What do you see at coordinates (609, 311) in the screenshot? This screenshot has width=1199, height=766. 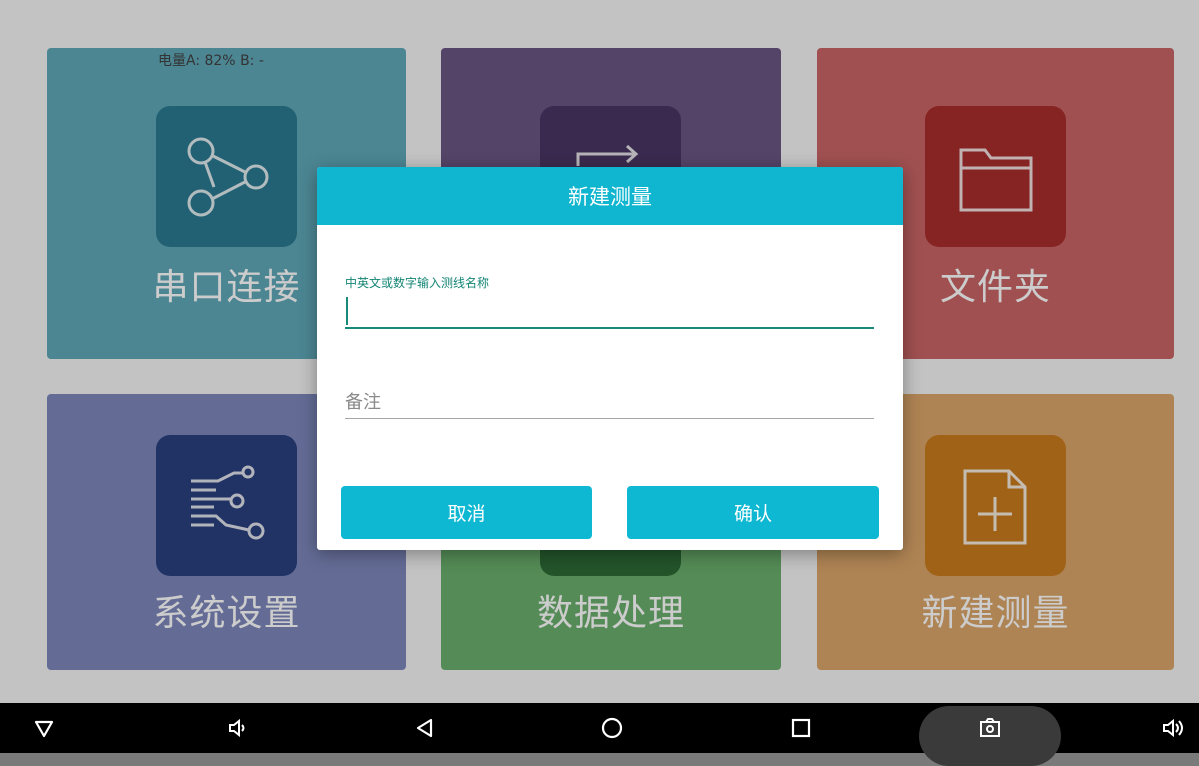 I see `line-name-input` at bounding box center [609, 311].